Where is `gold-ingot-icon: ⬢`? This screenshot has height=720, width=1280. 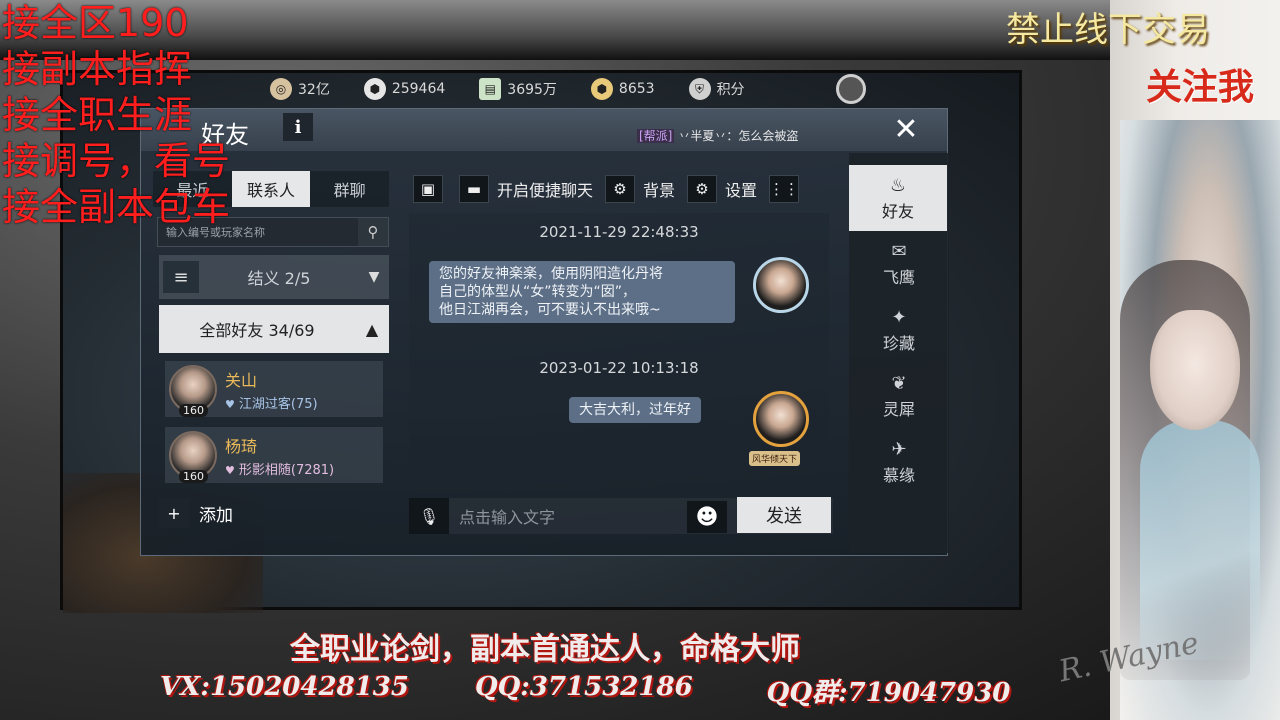 gold-ingot-icon: ⬢ is located at coordinates (601, 89).